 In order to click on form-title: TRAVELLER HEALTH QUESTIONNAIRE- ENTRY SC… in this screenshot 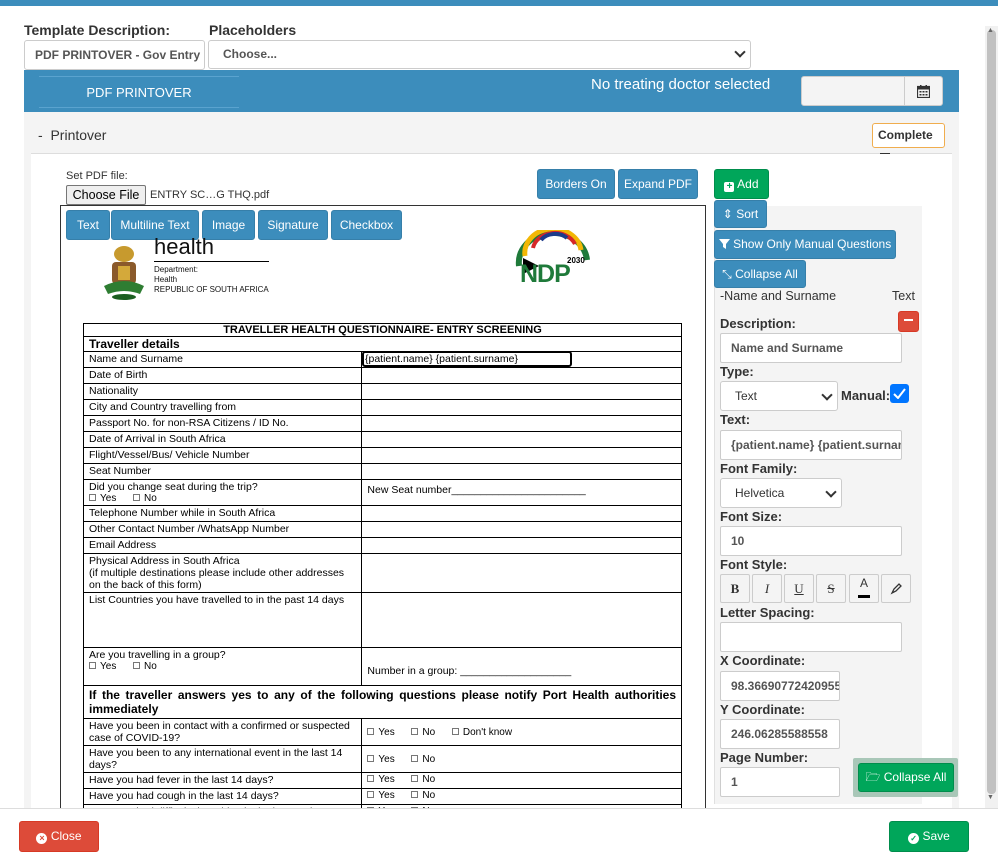, I will do `click(382, 330)`.